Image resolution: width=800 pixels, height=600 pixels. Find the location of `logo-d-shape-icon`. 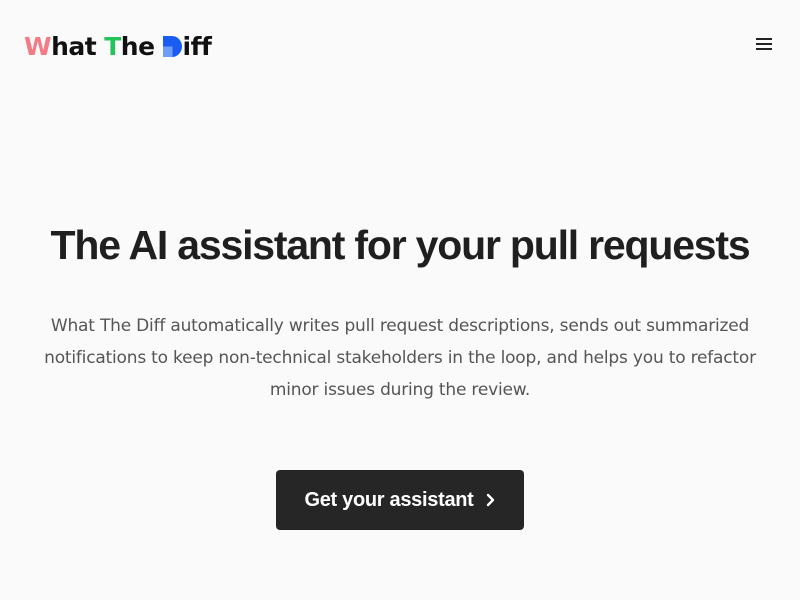

logo-d-shape-icon is located at coordinates (172, 46).